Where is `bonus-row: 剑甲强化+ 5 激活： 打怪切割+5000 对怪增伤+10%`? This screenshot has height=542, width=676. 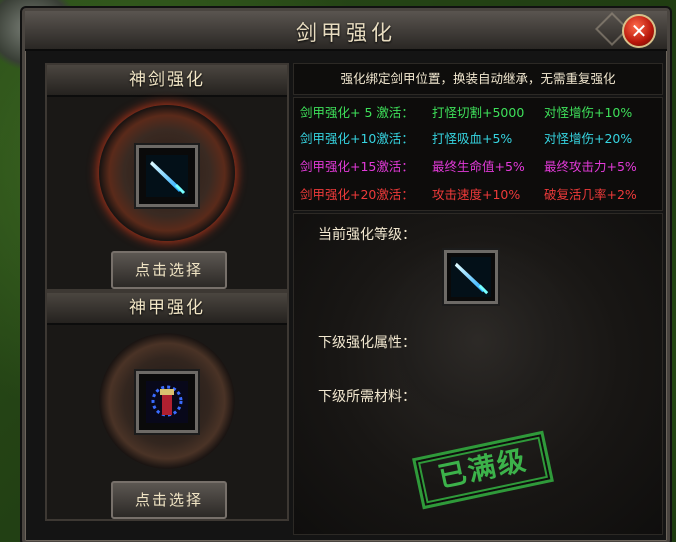 bonus-row: 剑甲强化+ 5 激活： 打怪切割+5000 对怪增伤+10% is located at coordinates (480, 113).